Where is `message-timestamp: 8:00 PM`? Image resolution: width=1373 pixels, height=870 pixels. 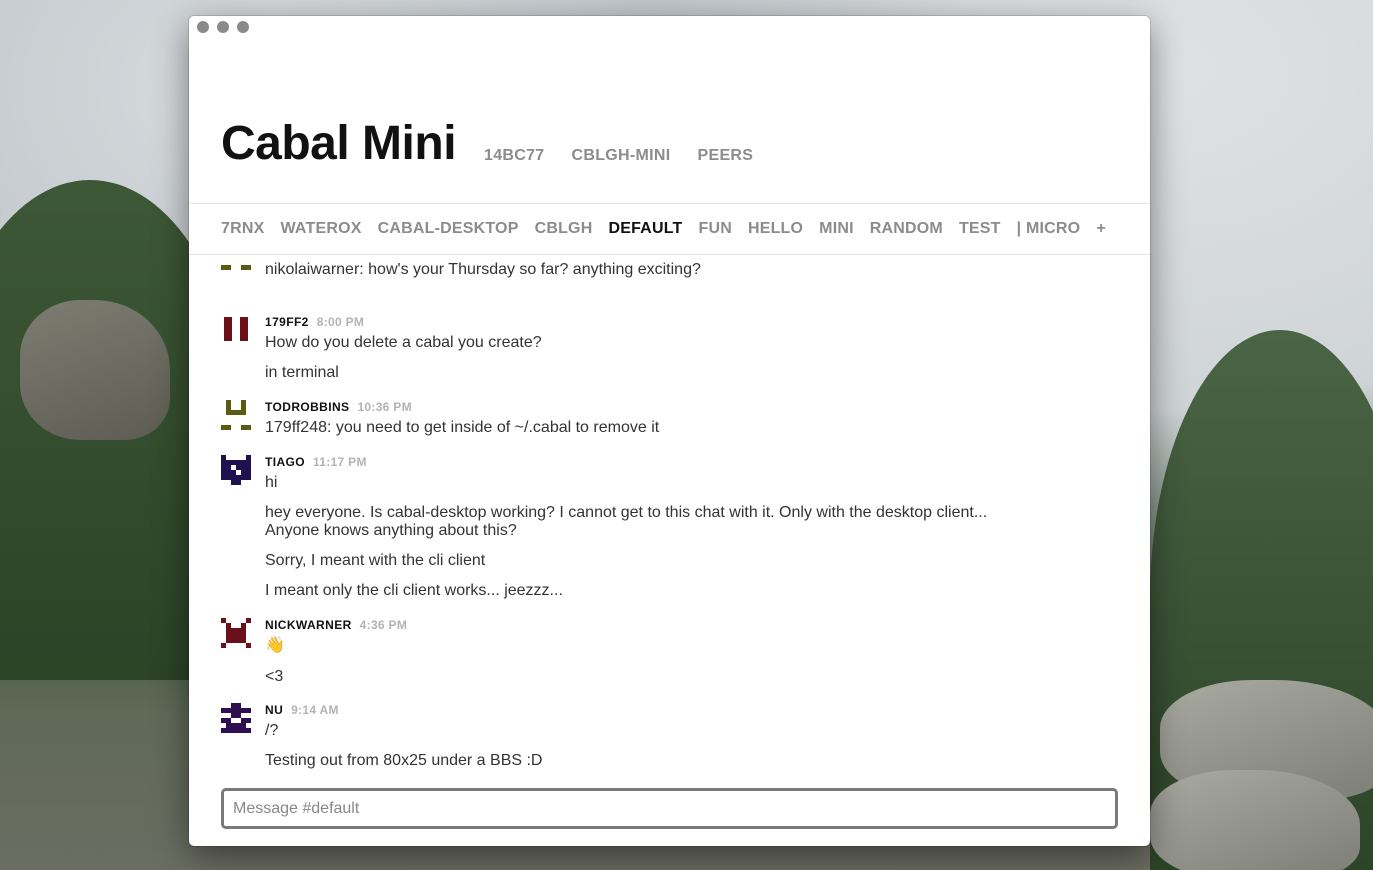
message-timestamp: 8:00 PM is located at coordinates (340, 322).